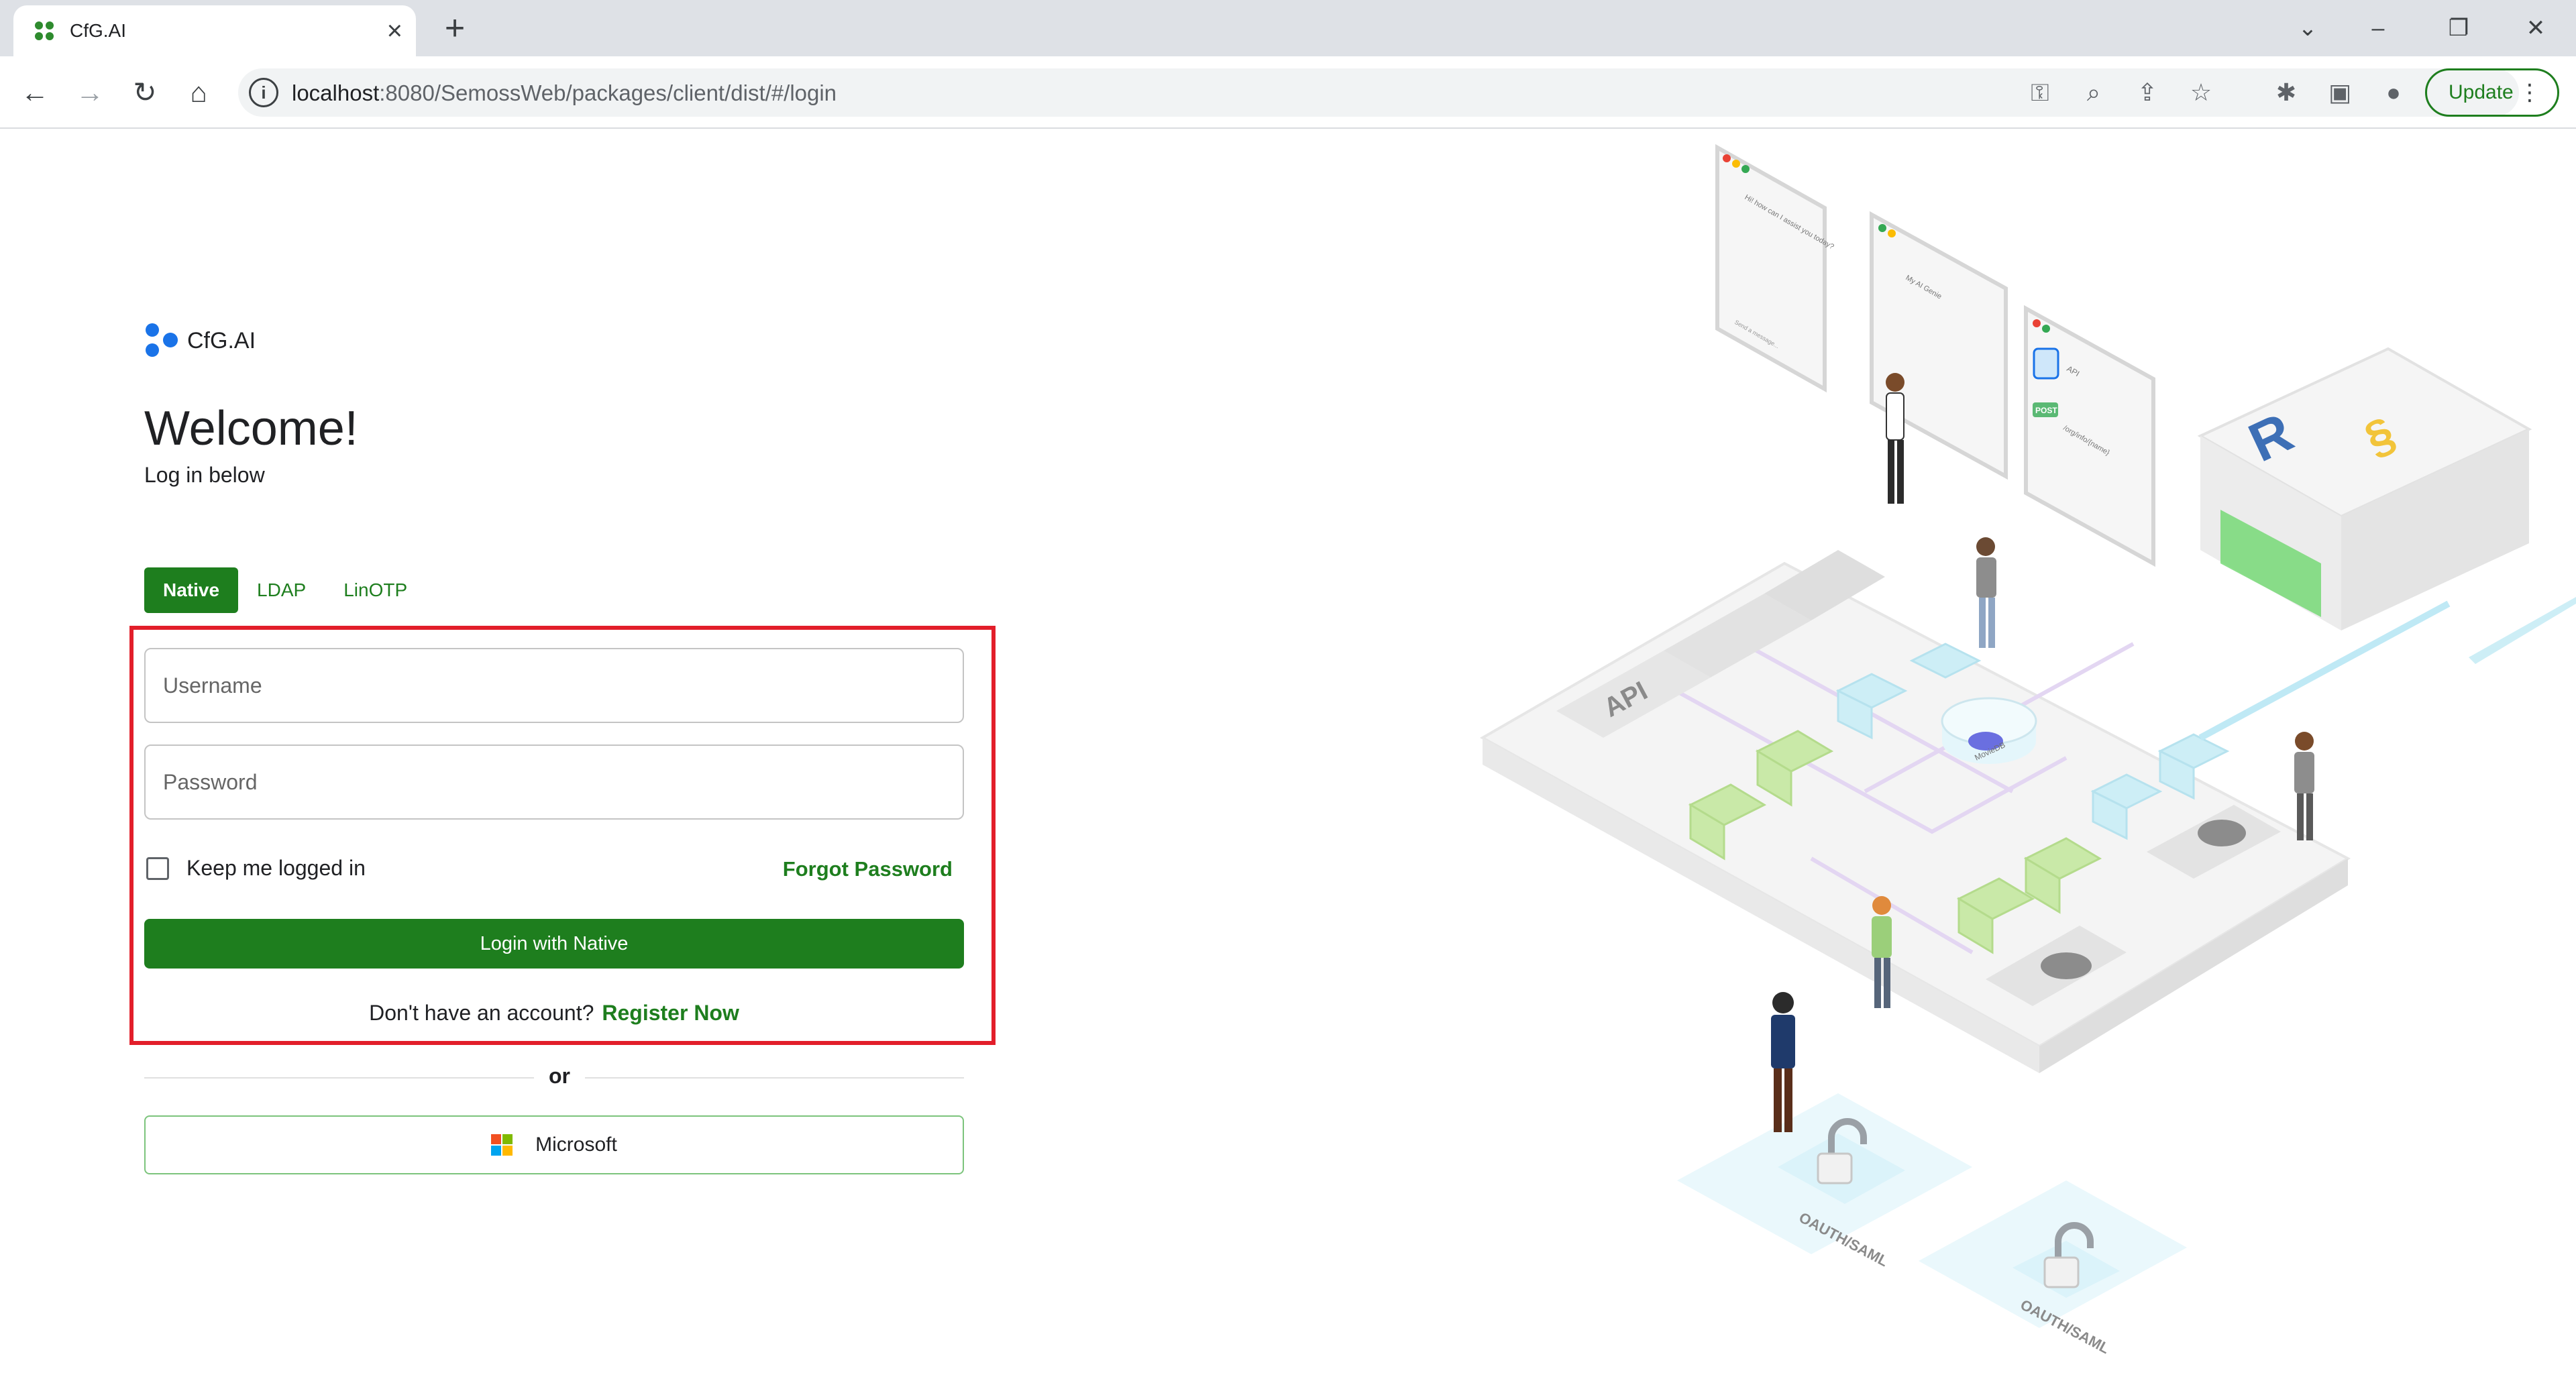  I want to click on brand-logo: CfG.AI, so click(200, 340).